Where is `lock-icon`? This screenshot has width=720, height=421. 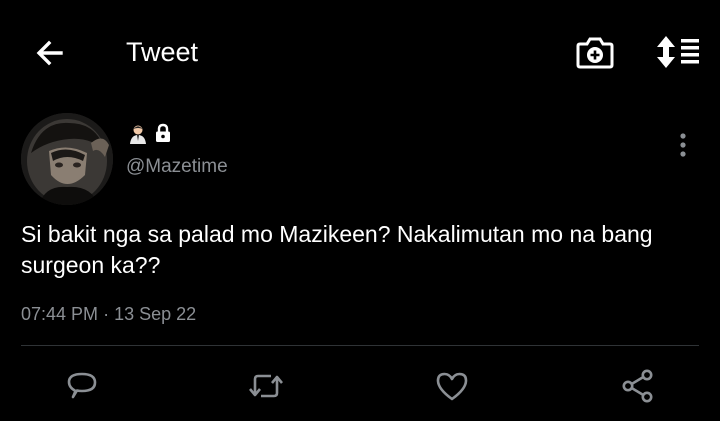 lock-icon is located at coordinates (163, 133).